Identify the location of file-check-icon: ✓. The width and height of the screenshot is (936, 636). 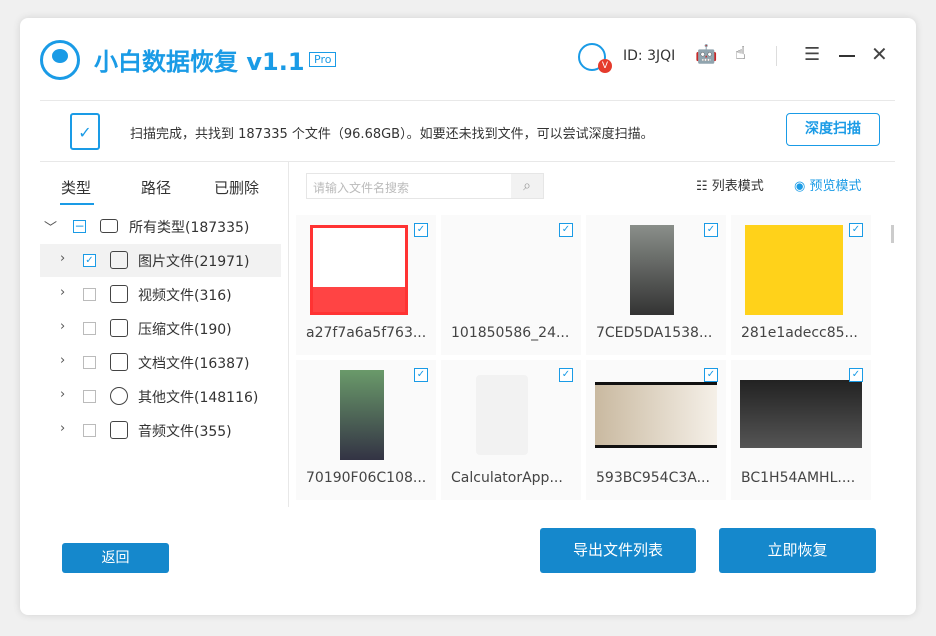
(85, 131).